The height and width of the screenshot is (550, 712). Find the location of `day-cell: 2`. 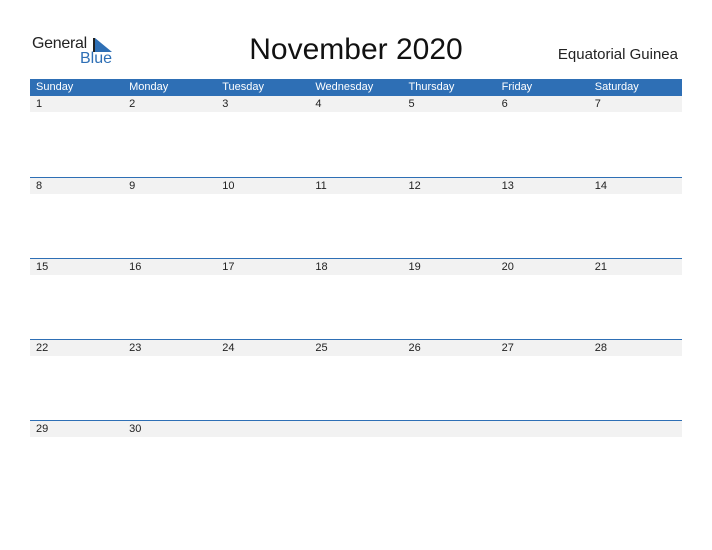

day-cell: 2 is located at coordinates (132, 104).